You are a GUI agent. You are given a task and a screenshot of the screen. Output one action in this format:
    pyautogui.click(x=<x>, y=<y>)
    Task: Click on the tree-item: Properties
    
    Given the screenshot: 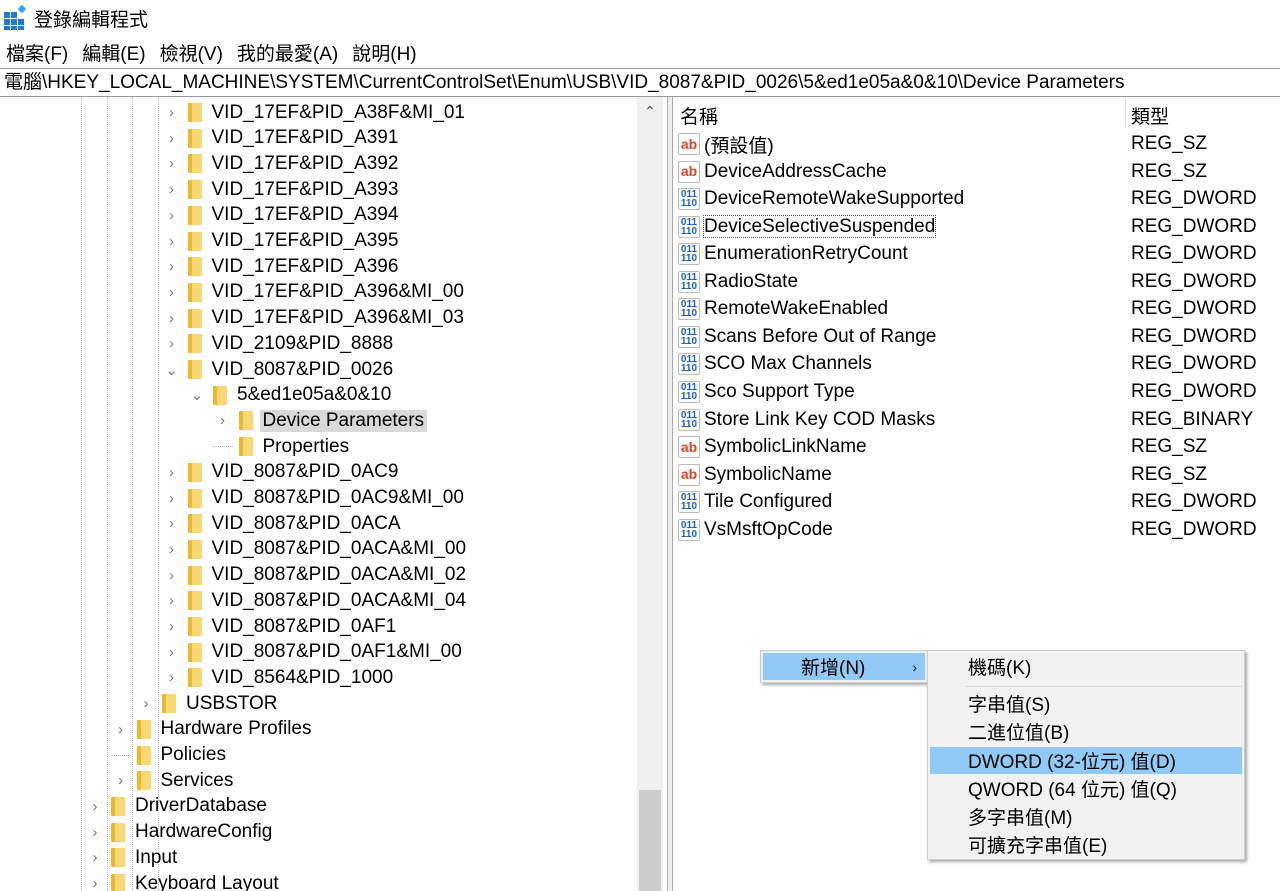 What is the action you would take?
    pyautogui.click(x=280, y=446)
    